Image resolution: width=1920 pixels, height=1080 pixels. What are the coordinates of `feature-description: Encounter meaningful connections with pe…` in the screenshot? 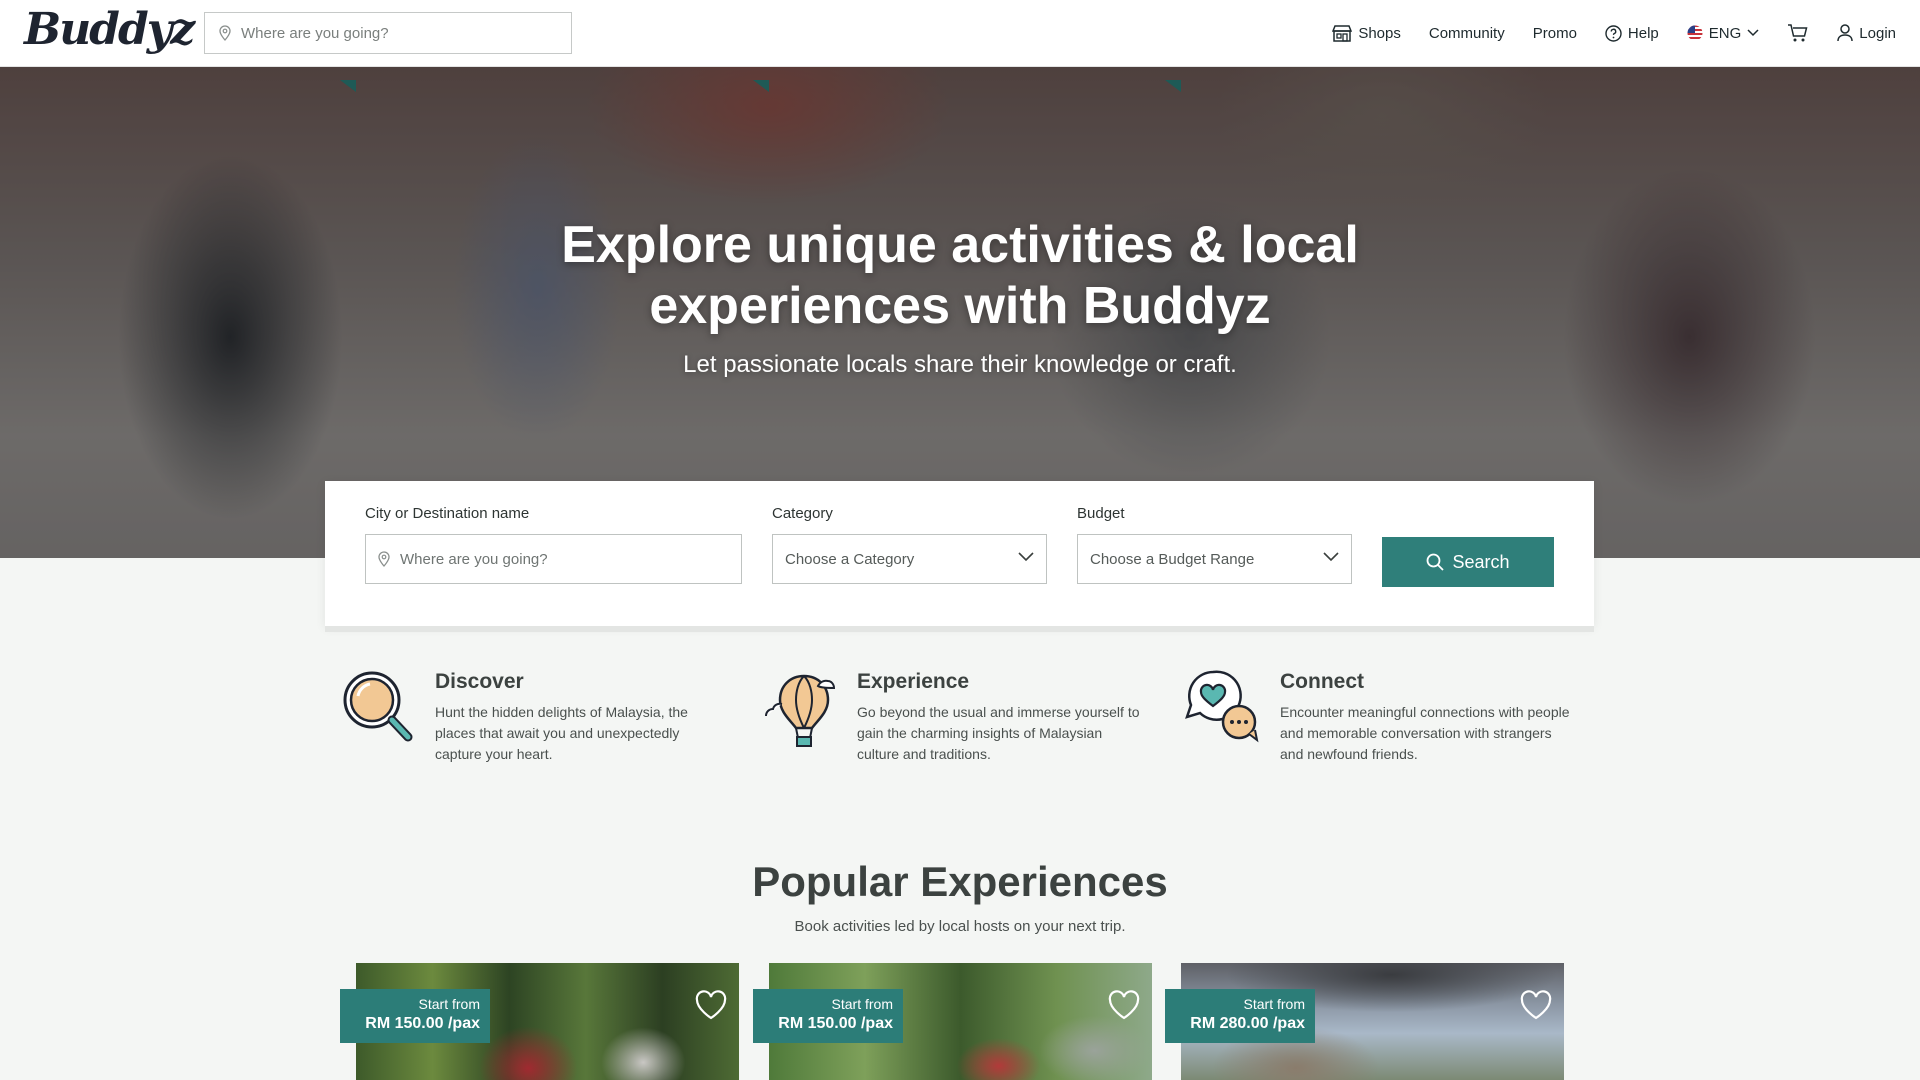 It's located at (1425, 733).